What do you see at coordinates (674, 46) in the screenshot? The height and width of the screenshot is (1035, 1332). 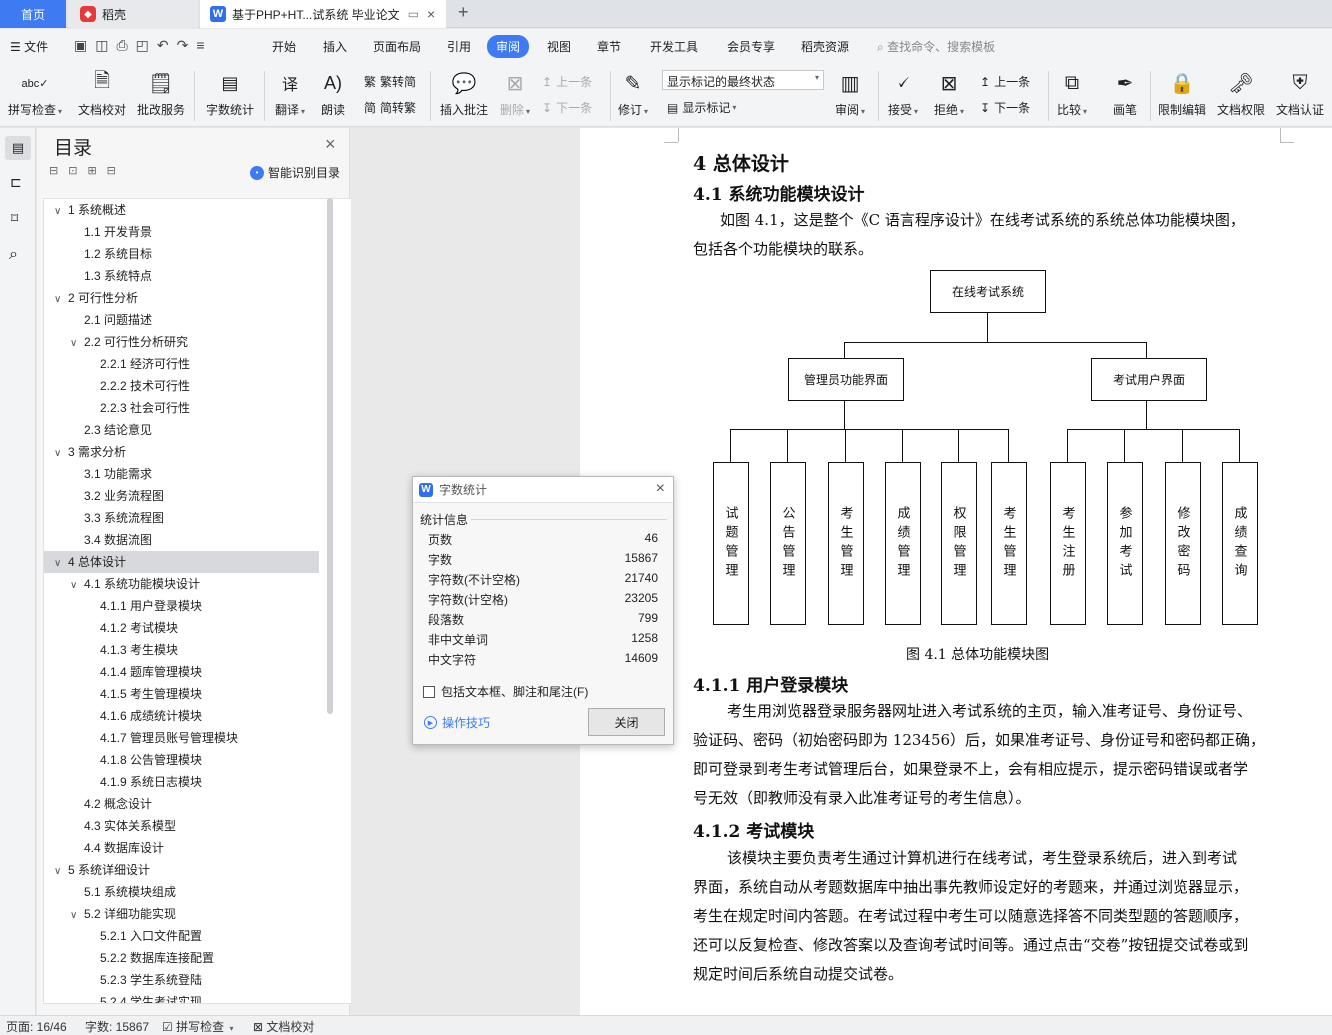 I see `menu-devtools: 开发工具` at bounding box center [674, 46].